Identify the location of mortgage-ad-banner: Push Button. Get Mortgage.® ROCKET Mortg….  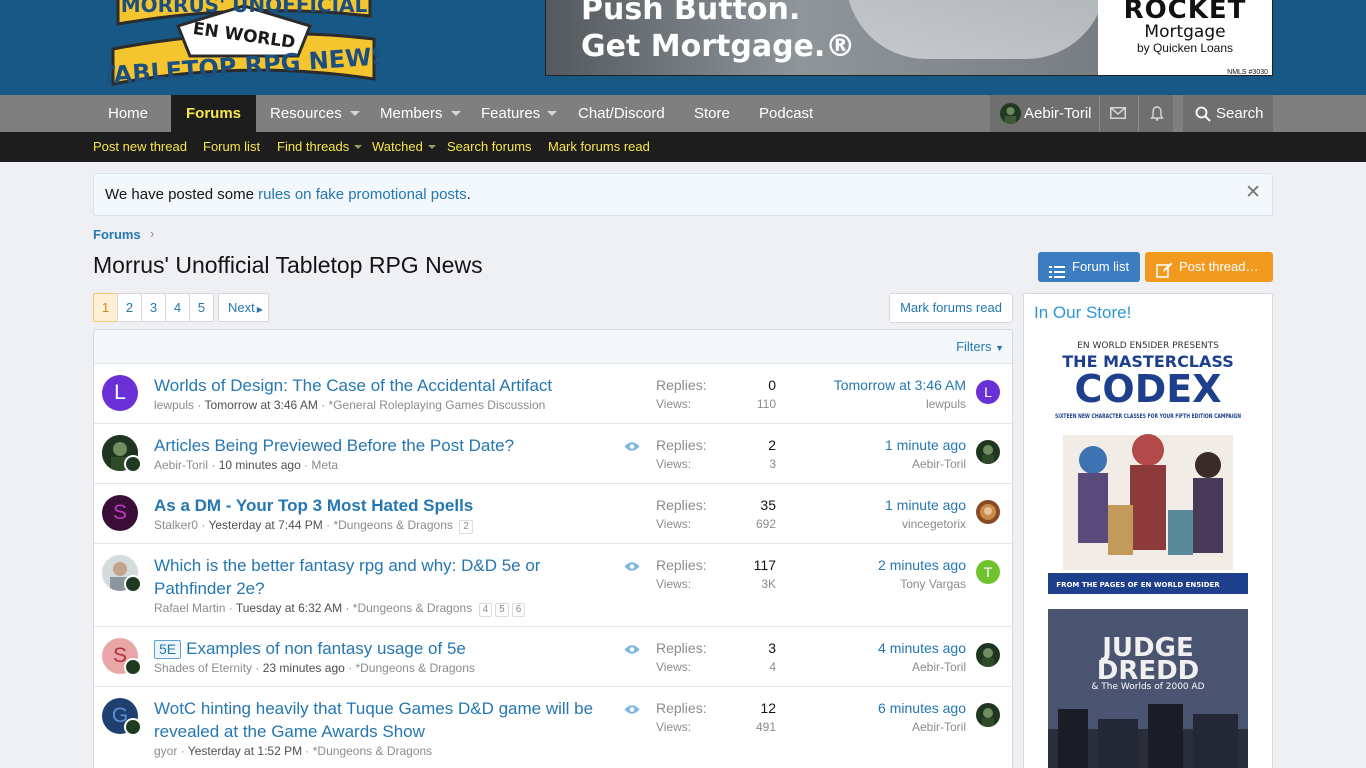
(909, 38).